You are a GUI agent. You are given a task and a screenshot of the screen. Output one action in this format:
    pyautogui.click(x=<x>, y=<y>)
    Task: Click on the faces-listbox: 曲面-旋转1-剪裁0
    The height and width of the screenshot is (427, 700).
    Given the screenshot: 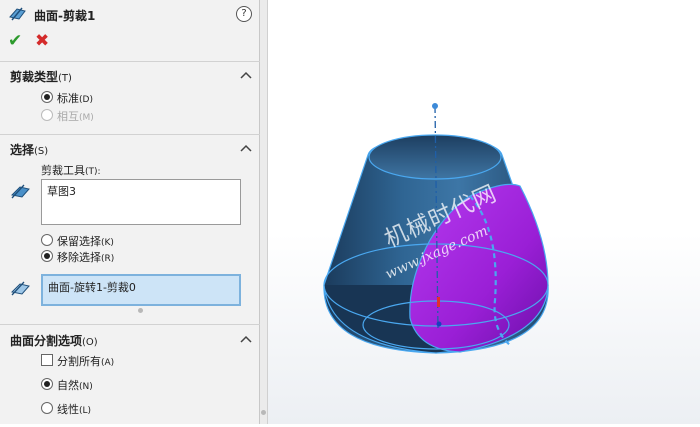 What is the action you would take?
    pyautogui.click(x=141, y=290)
    